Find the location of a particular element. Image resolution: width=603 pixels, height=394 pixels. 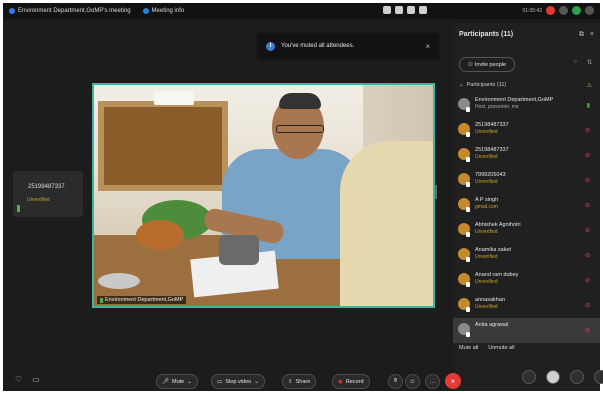

unmute-all-button: Unmute all is located at coordinates (501, 348).